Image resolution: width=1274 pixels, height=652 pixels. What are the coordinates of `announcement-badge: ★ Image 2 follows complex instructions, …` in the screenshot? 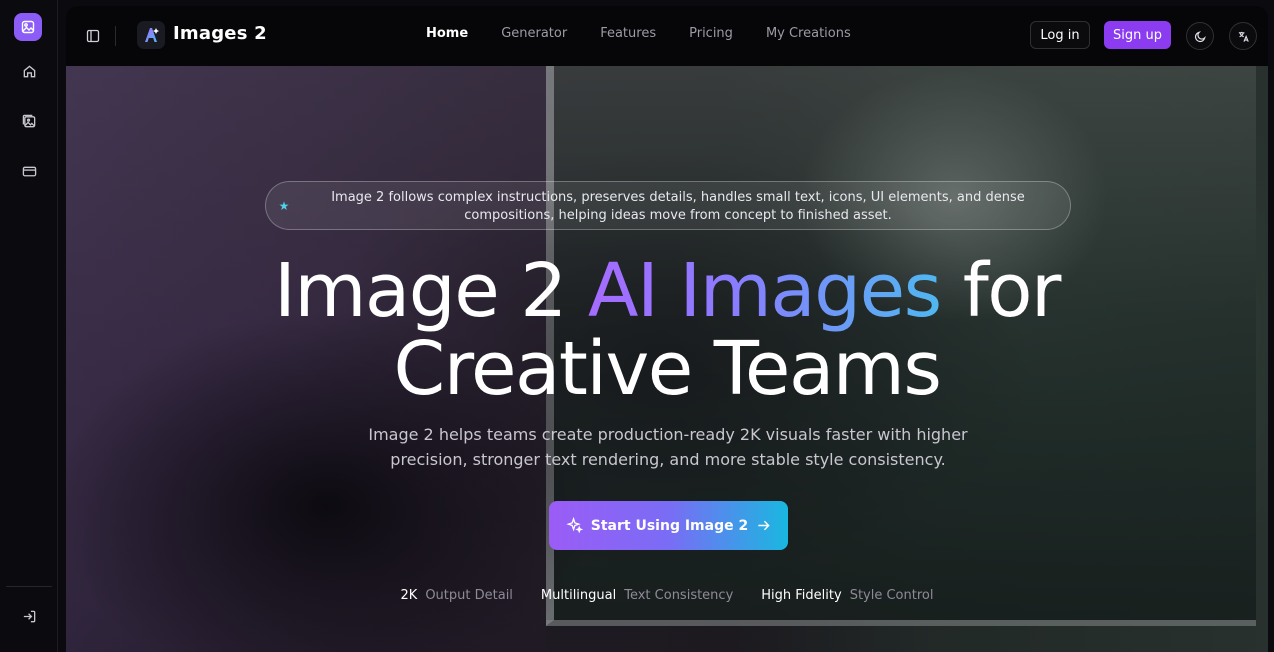 It's located at (668, 205).